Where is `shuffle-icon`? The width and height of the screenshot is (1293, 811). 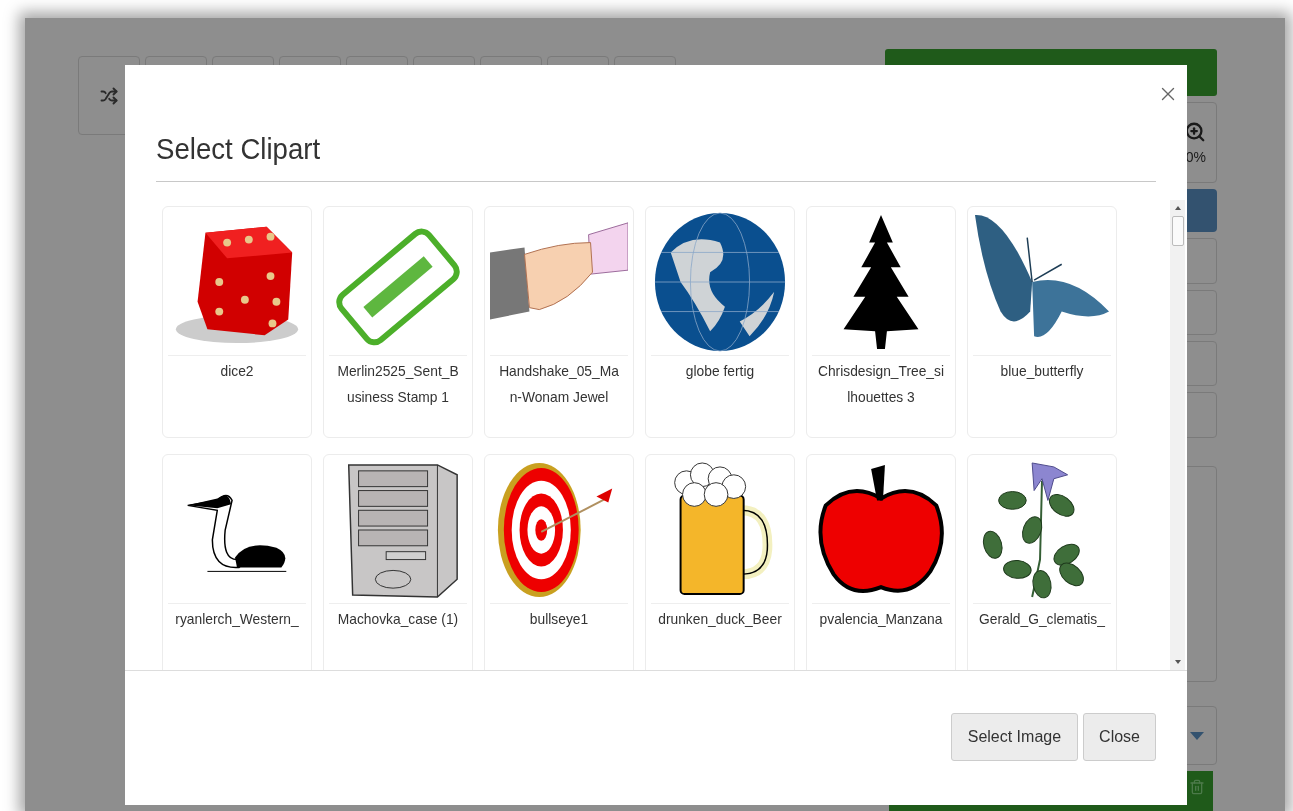
shuffle-icon is located at coordinates (109, 95).